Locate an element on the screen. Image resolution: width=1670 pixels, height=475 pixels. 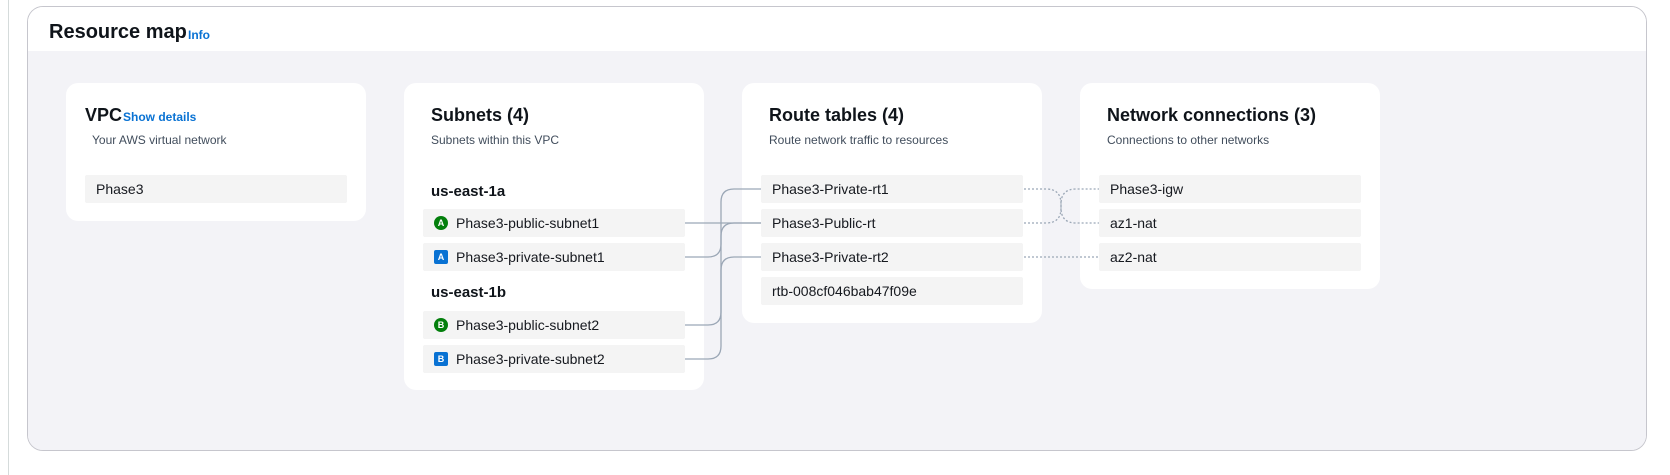
route-table-item: Phase3-Private-rt1 is located at coordinates (892, 189).